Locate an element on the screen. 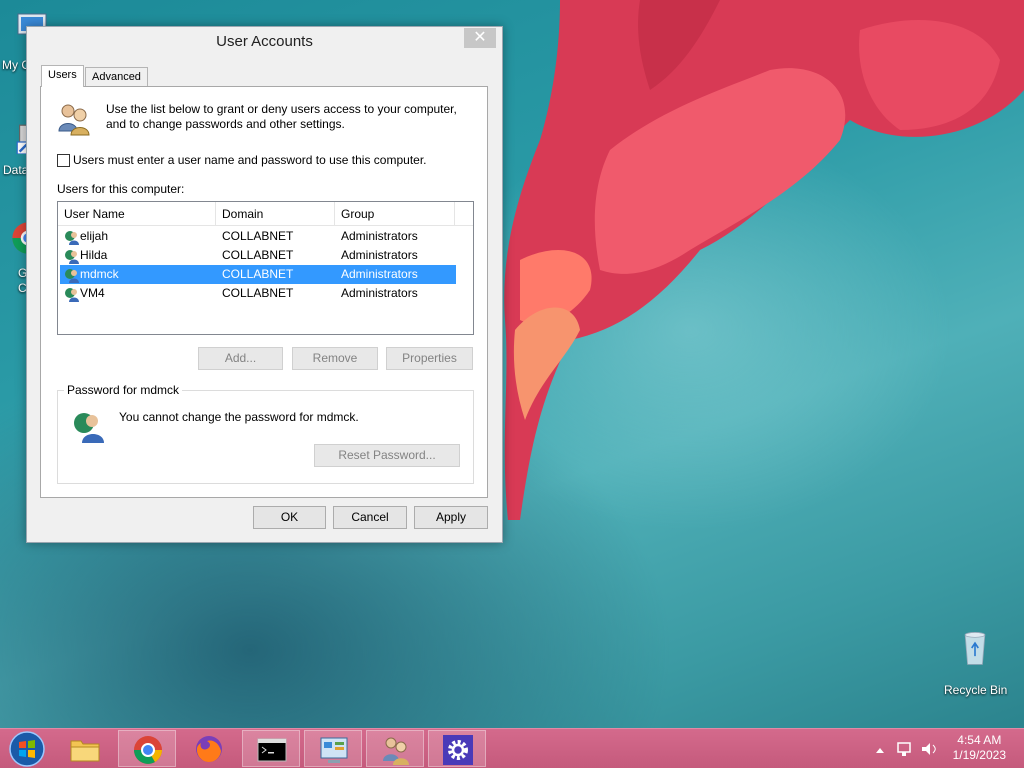 This screenshot has width=1024, height=768. close-icon: ✕ is located at coordinates (480, 37).